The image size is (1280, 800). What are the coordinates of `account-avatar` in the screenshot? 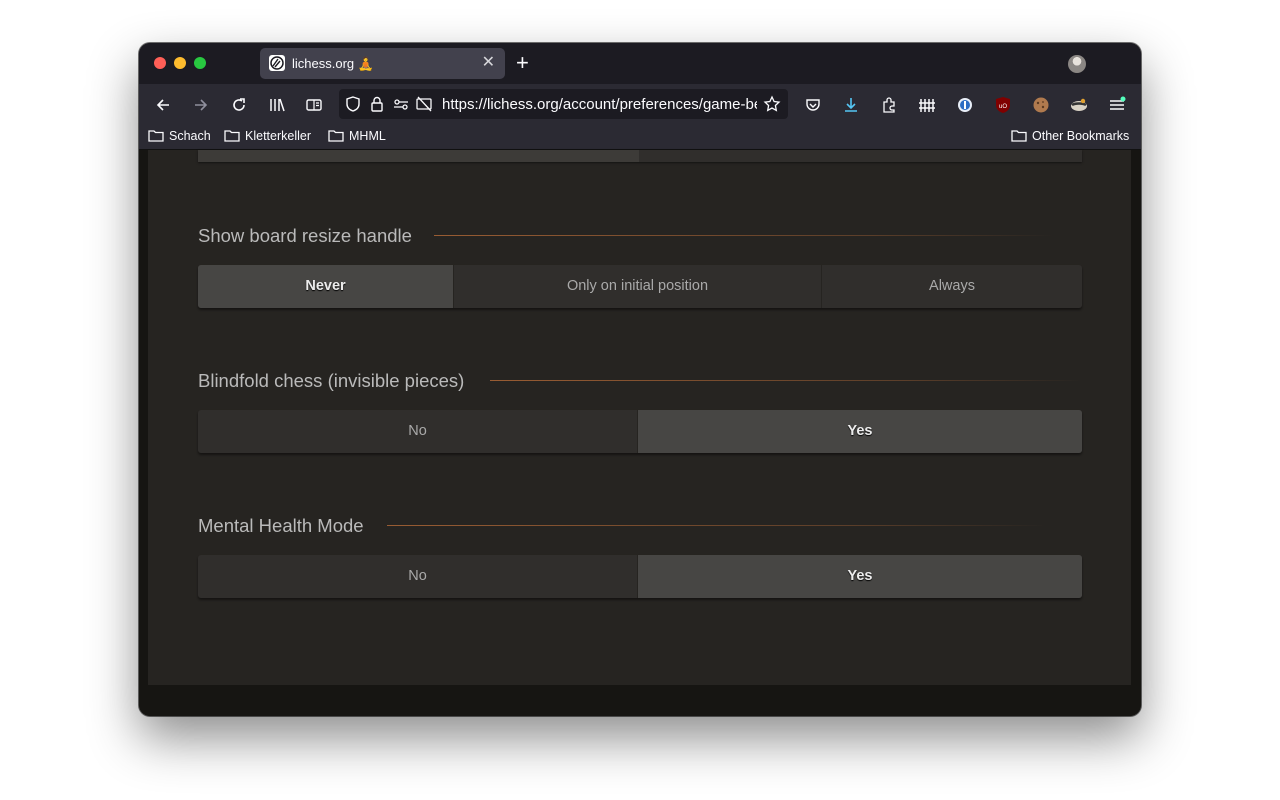 It's located at (1077, 64).